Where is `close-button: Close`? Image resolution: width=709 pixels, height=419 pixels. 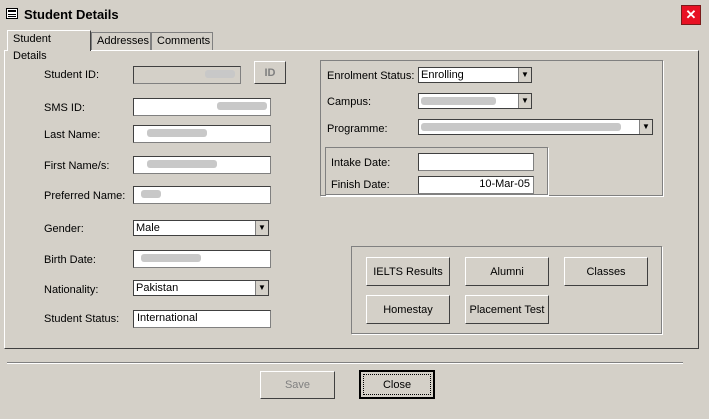 close-button: Close is located at coordinates (397, 384).